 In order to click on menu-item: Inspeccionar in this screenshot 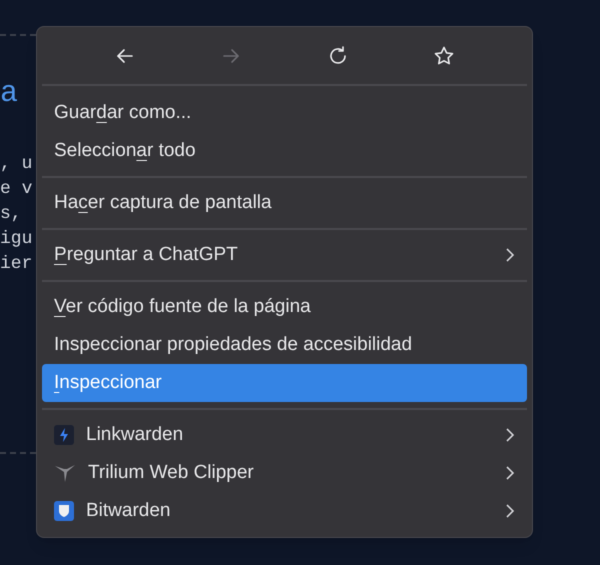, I will do `click(284, 383)`.